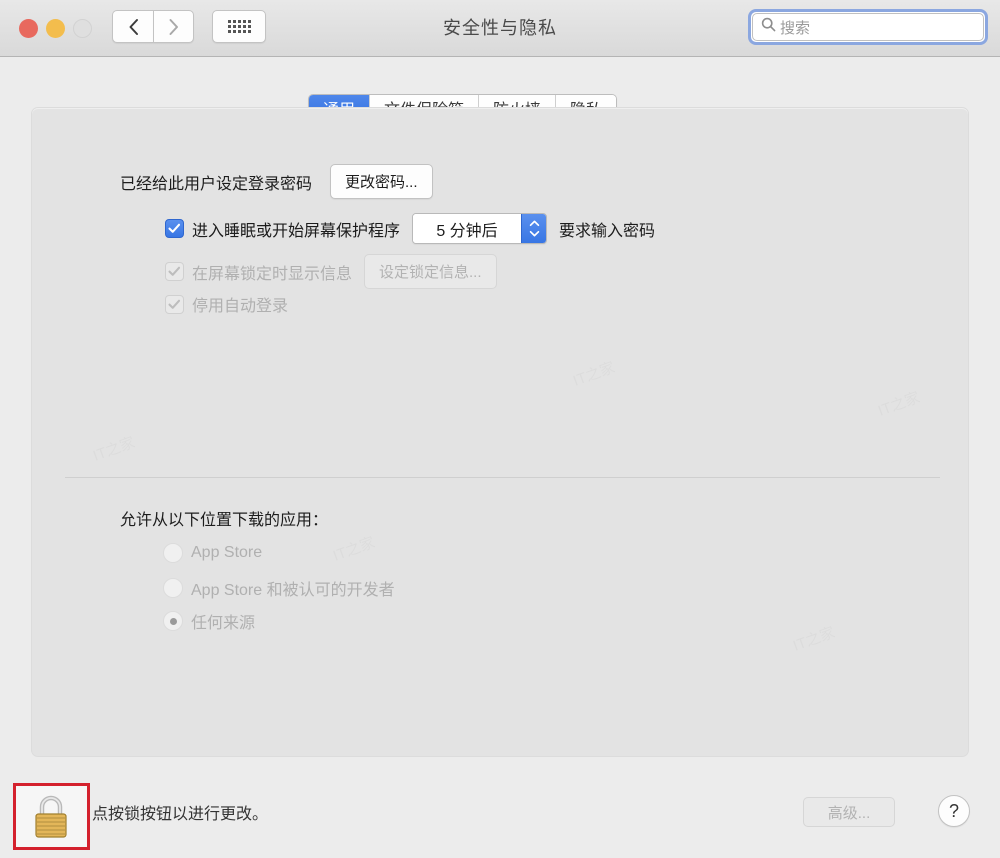  What do you see at coordinates (410, 228) in the screenshot?
I see `require-password-row: 进入睡眠或开始屏幕保护程序 5 分钟后 要求输入密码` at bounding box center [410, 228].